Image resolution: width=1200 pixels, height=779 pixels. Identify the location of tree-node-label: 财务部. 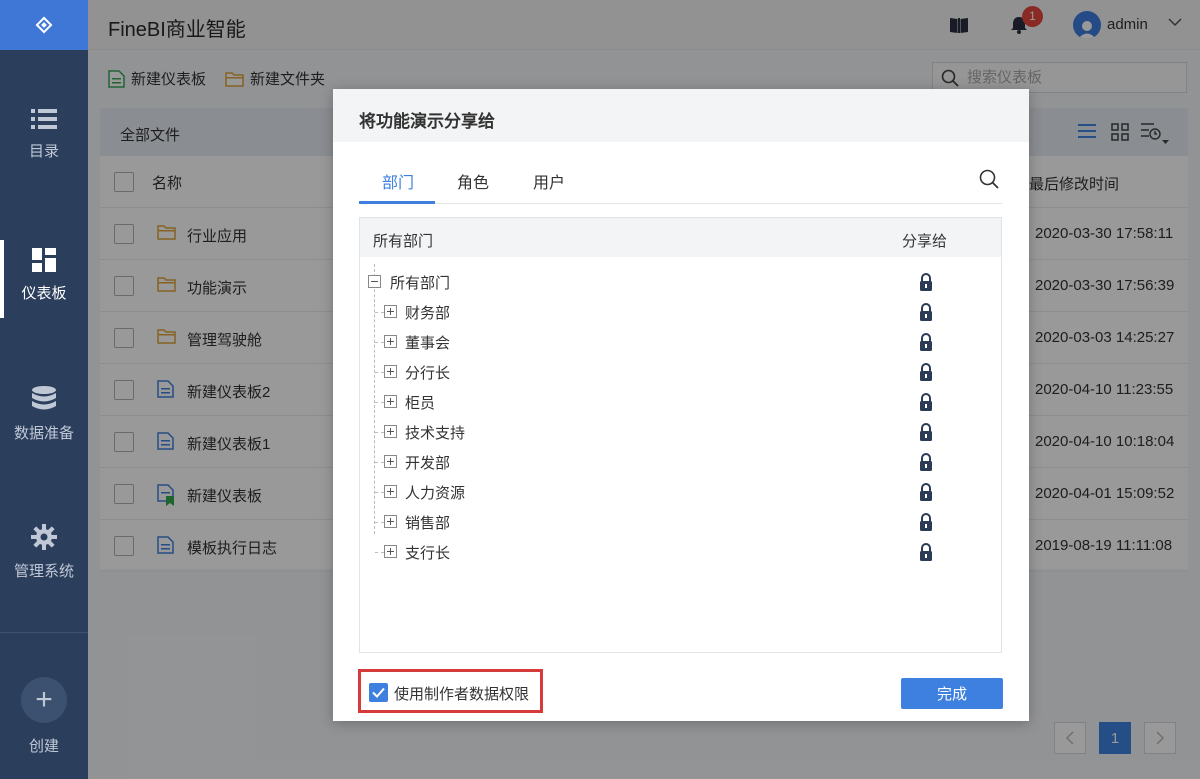
(428, 313).